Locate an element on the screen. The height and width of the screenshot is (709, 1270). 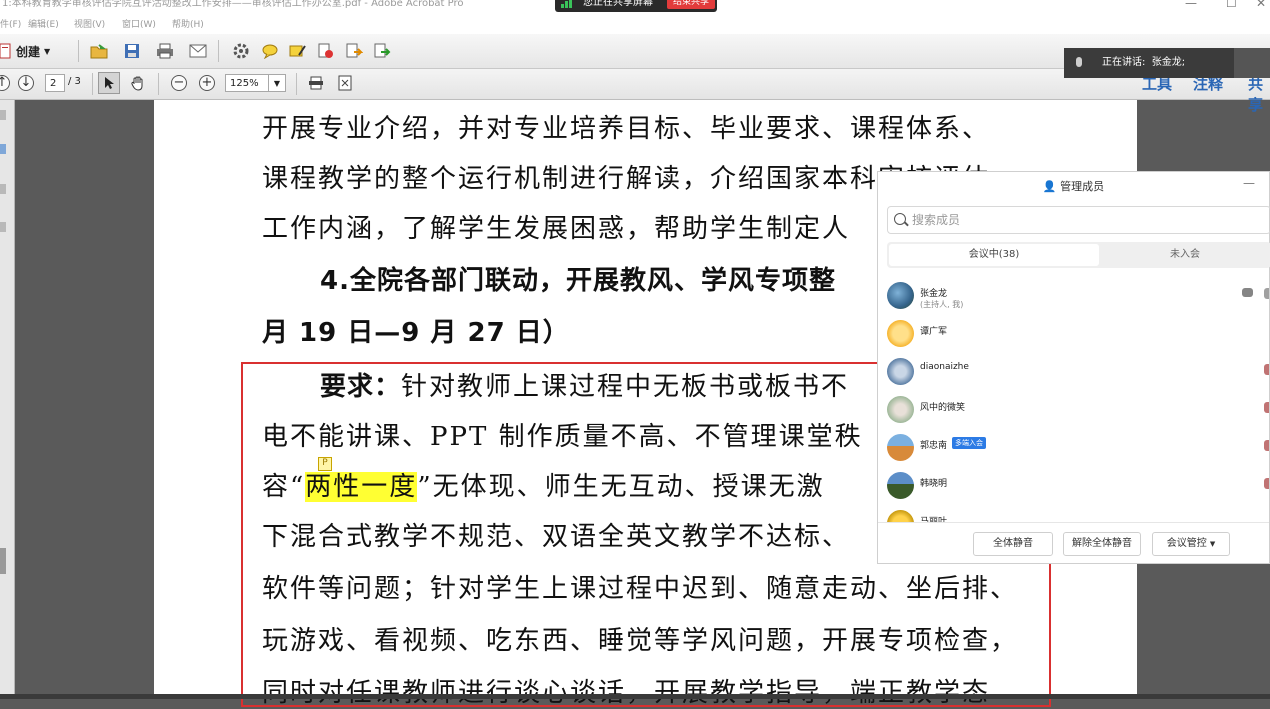
speaker-name: 张金龙; is located at coordinates (1168, 62).